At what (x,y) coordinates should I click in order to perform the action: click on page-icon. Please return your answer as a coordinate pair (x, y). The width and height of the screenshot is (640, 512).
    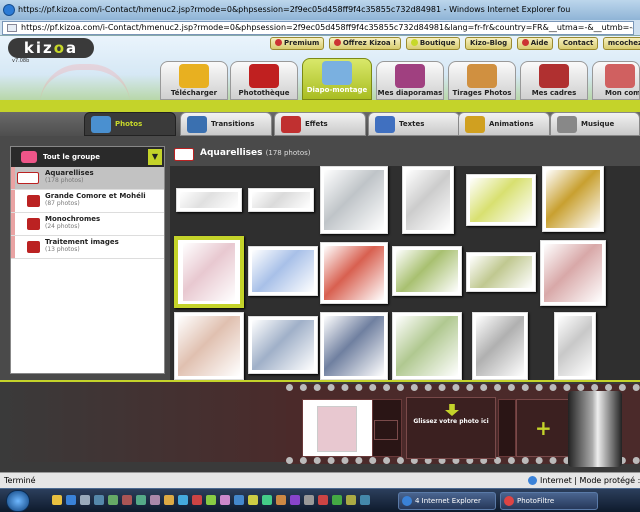
    Looking at the image, I should click on (12, 28).